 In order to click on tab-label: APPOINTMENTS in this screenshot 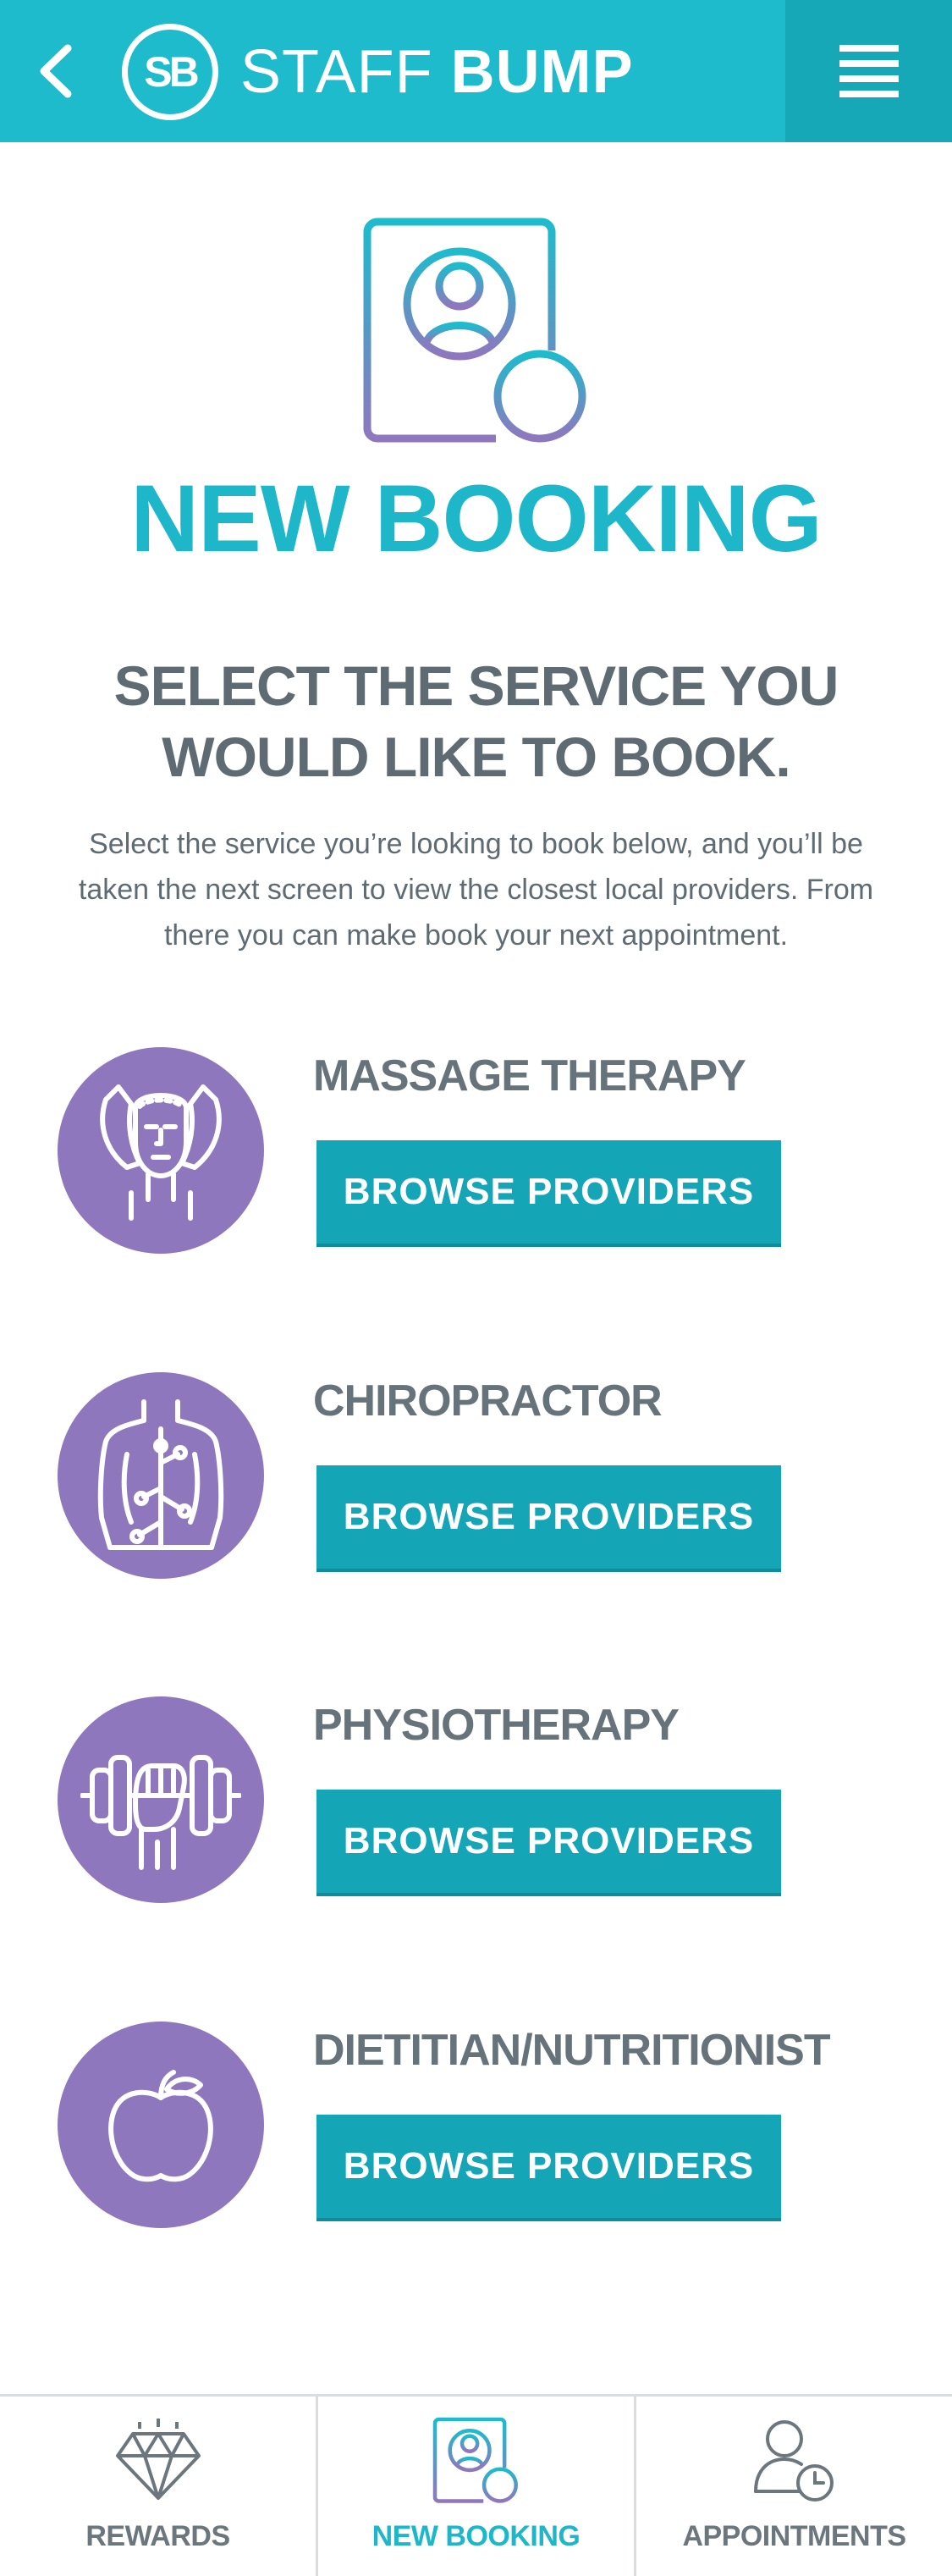, I will do `click(794, 2536)`.